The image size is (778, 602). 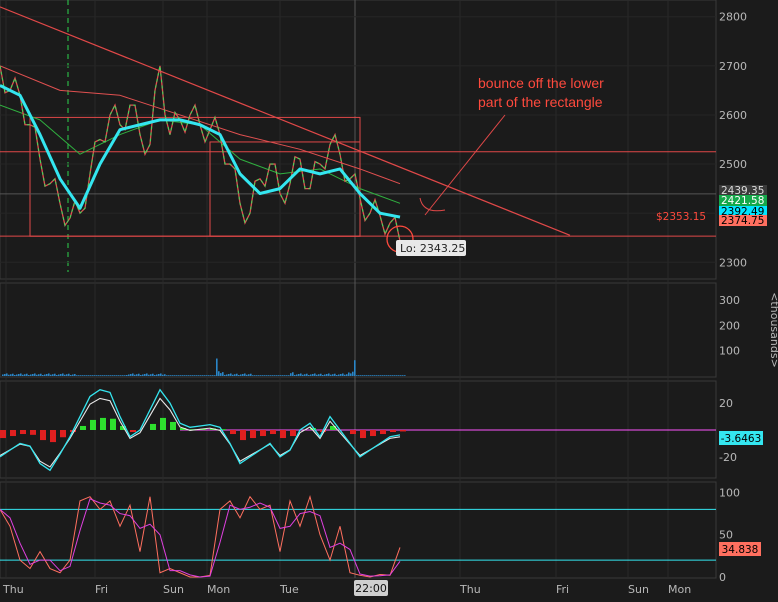 What do you see at coordinates (432, 248) in the screenshot?
I see `low-callout-text: Lo: 2343.25` at bounding box center [432, 248].